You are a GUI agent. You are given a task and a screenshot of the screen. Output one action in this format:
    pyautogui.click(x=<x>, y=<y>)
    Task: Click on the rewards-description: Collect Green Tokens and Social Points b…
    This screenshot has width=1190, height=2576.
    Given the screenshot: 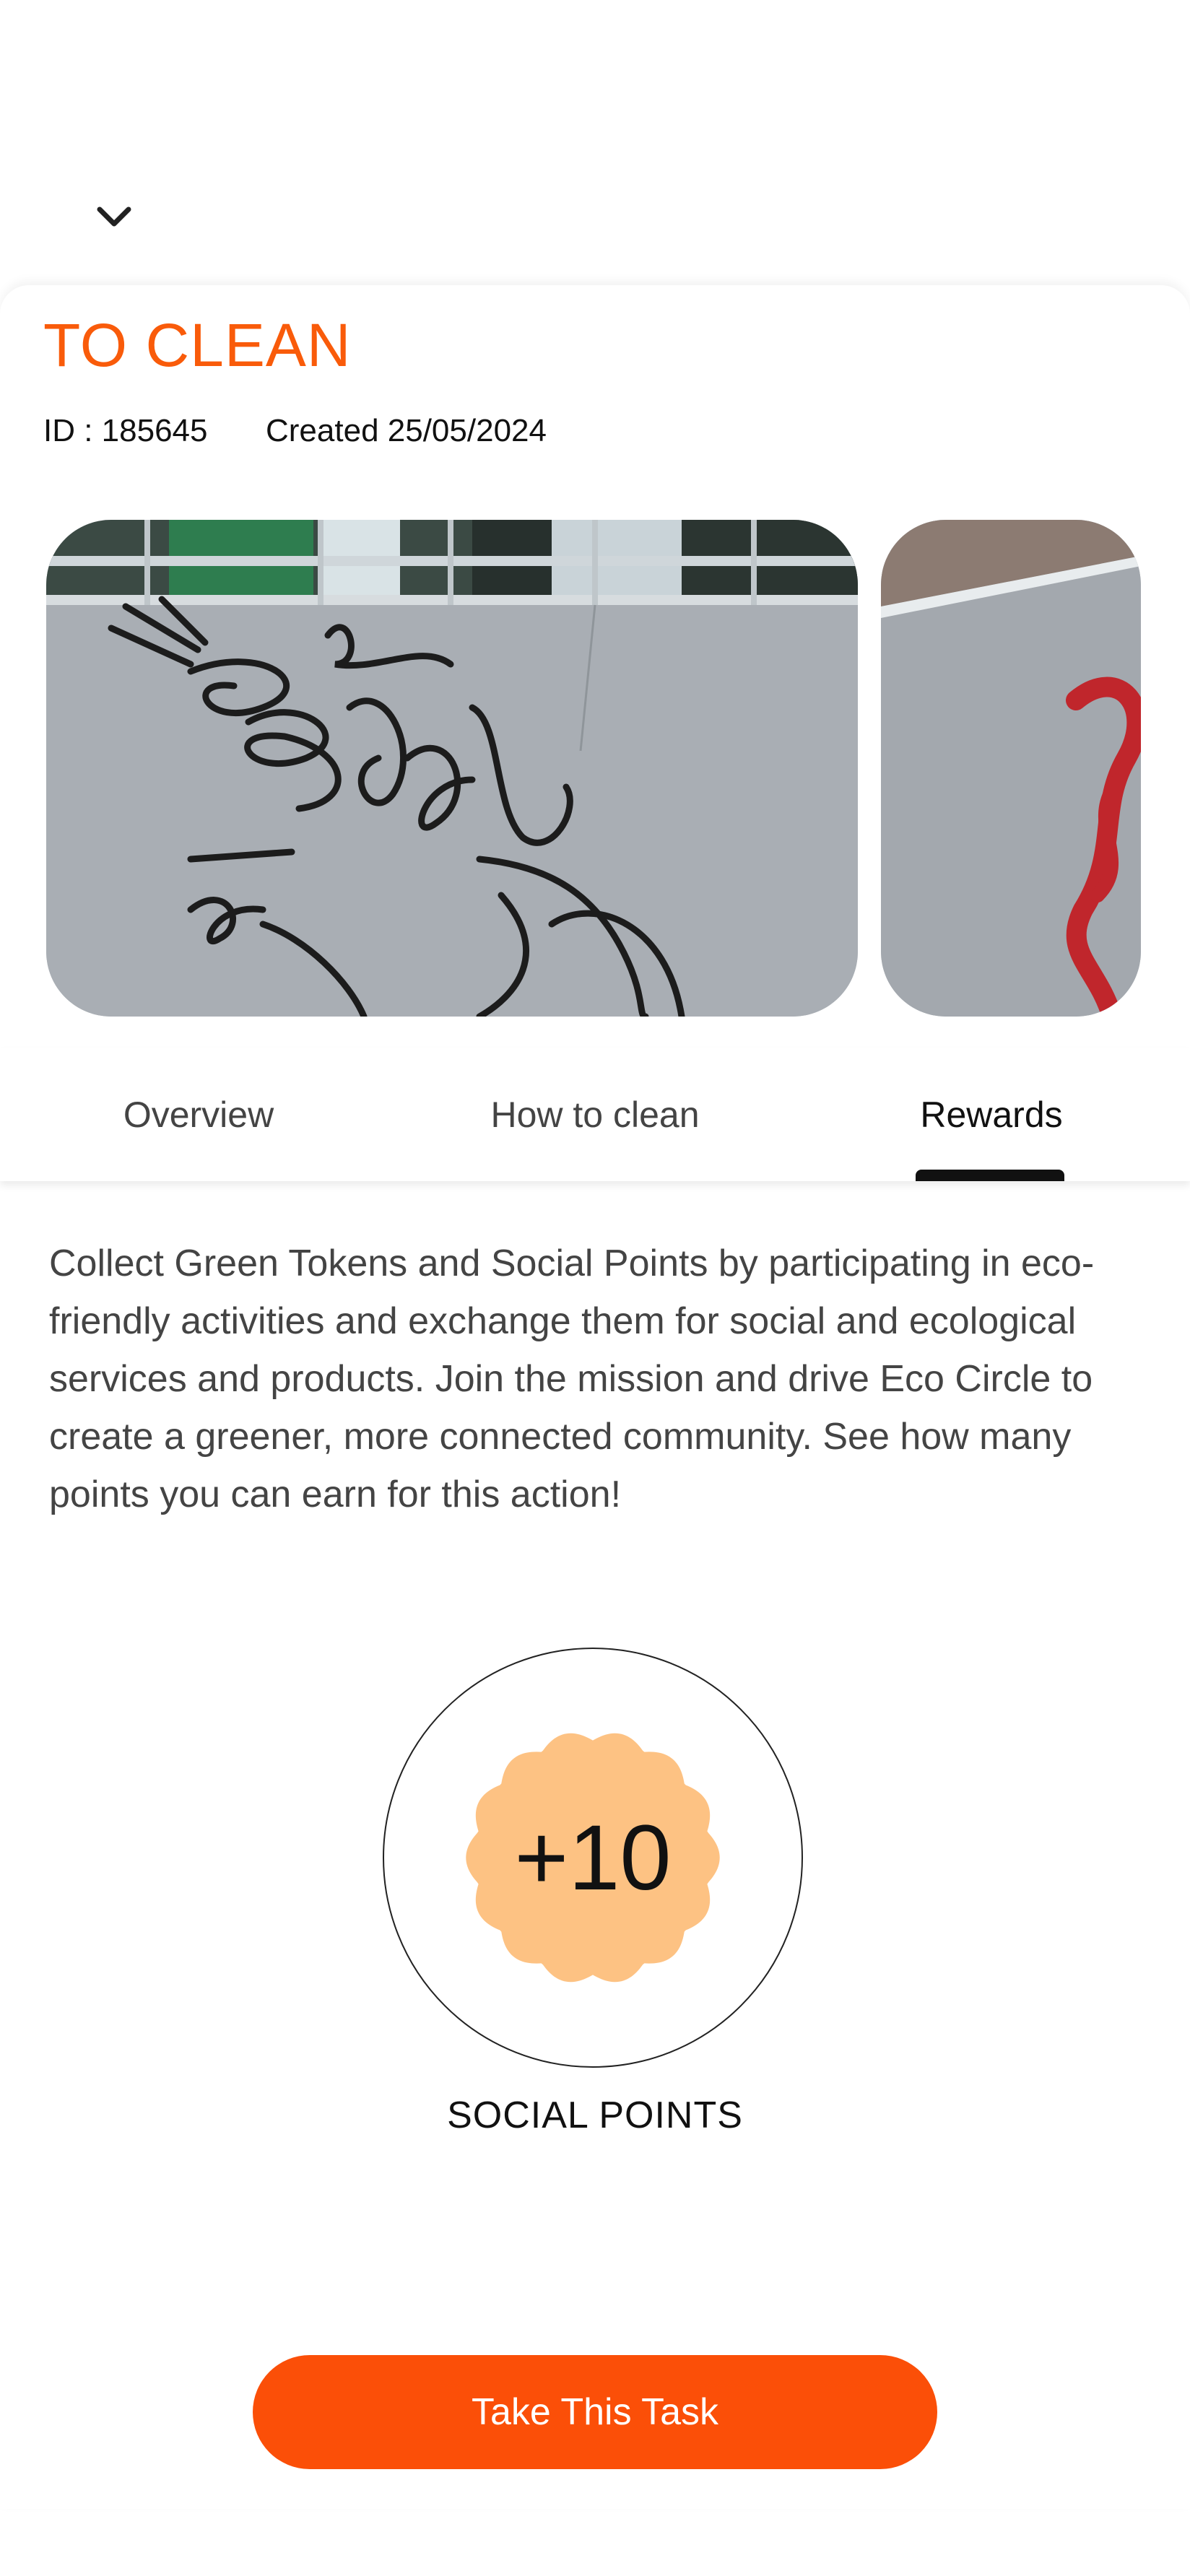 What is the action you would take?
    pyautogui.click(x=572, y=1379)
    